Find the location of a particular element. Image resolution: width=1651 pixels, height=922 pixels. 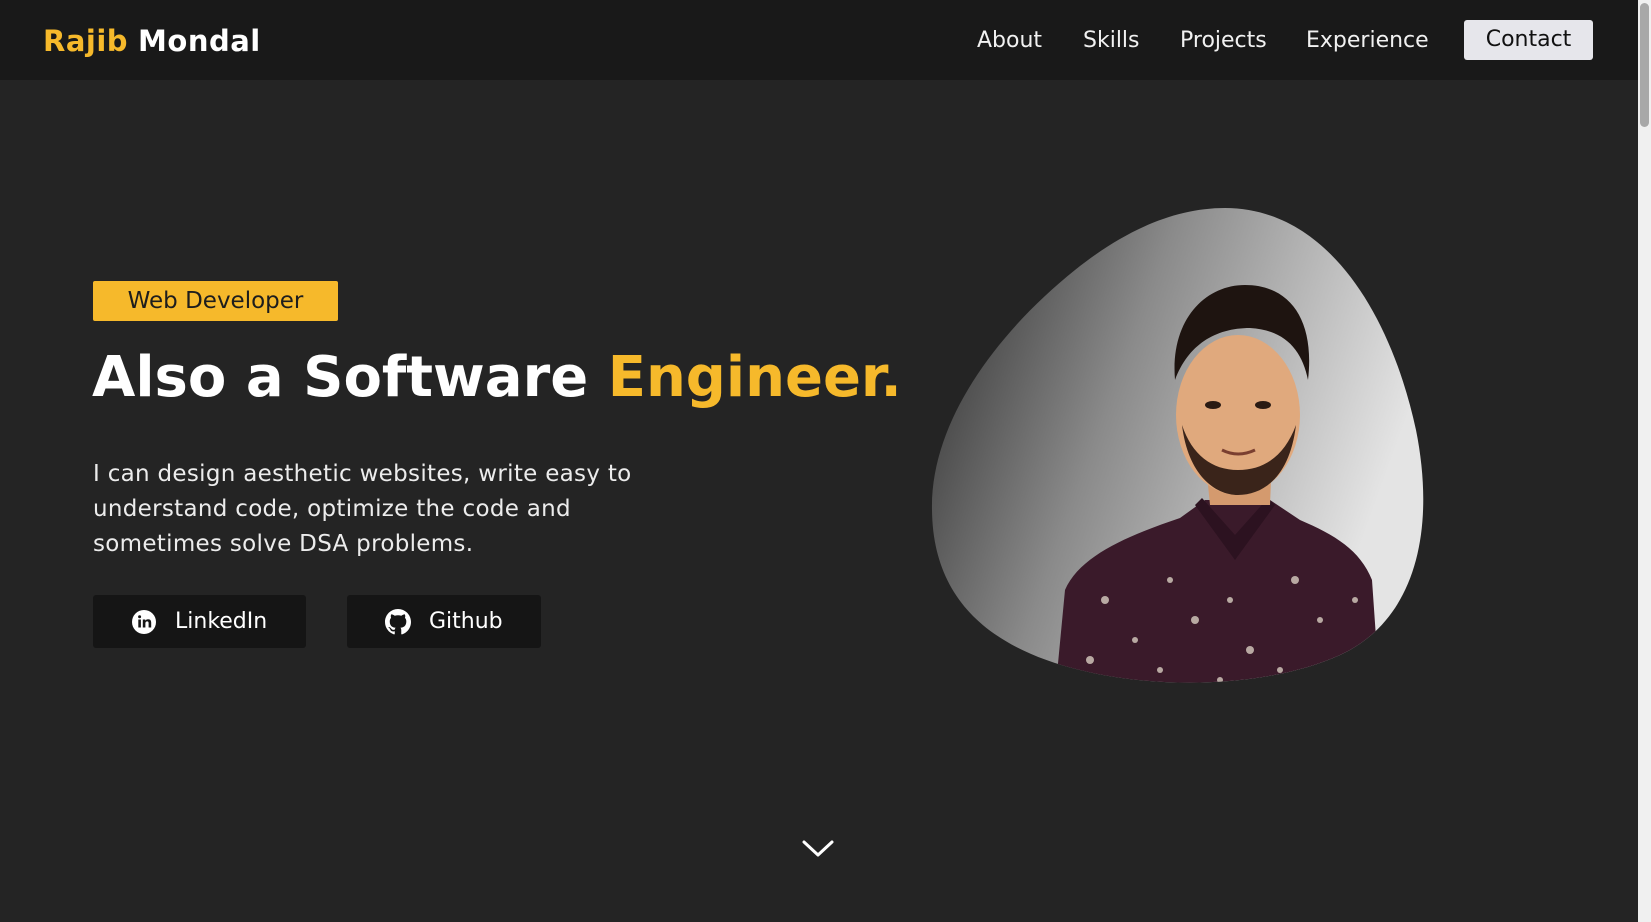

github-button: Github is located at coordinates (444, 621).